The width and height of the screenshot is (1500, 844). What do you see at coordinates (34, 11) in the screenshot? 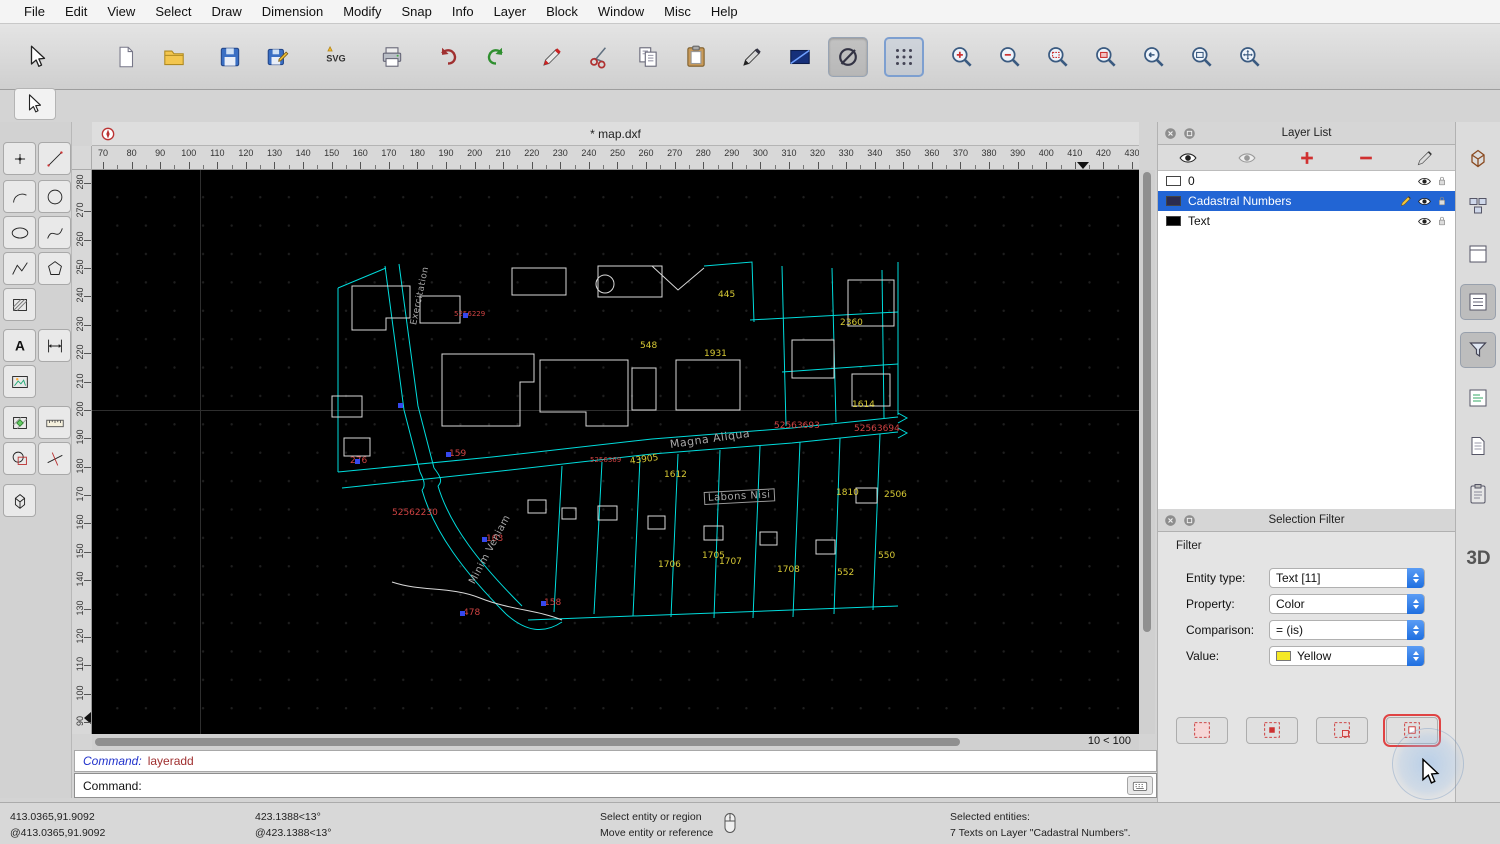
I see `menu-item-file: File` at bounding box center [34, 11].